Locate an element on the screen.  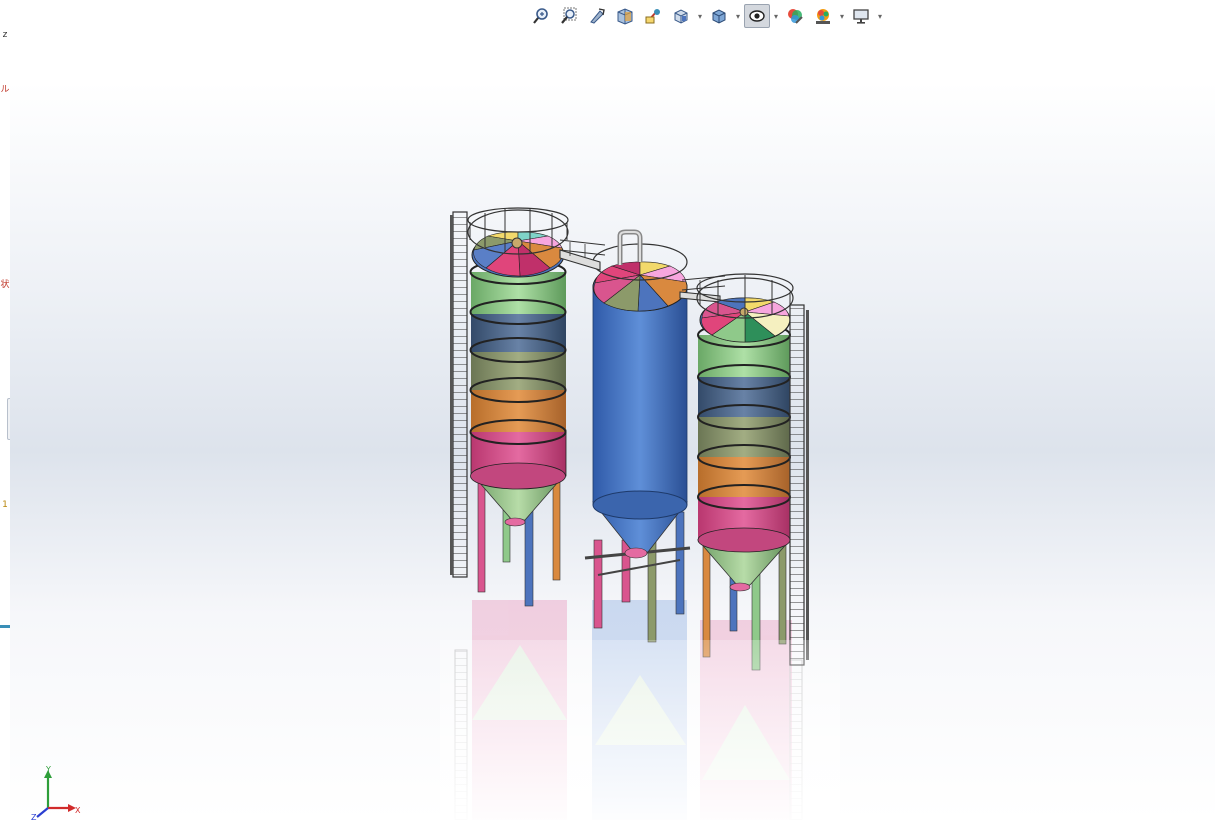
silo-left is located at coordinates (509, 407).